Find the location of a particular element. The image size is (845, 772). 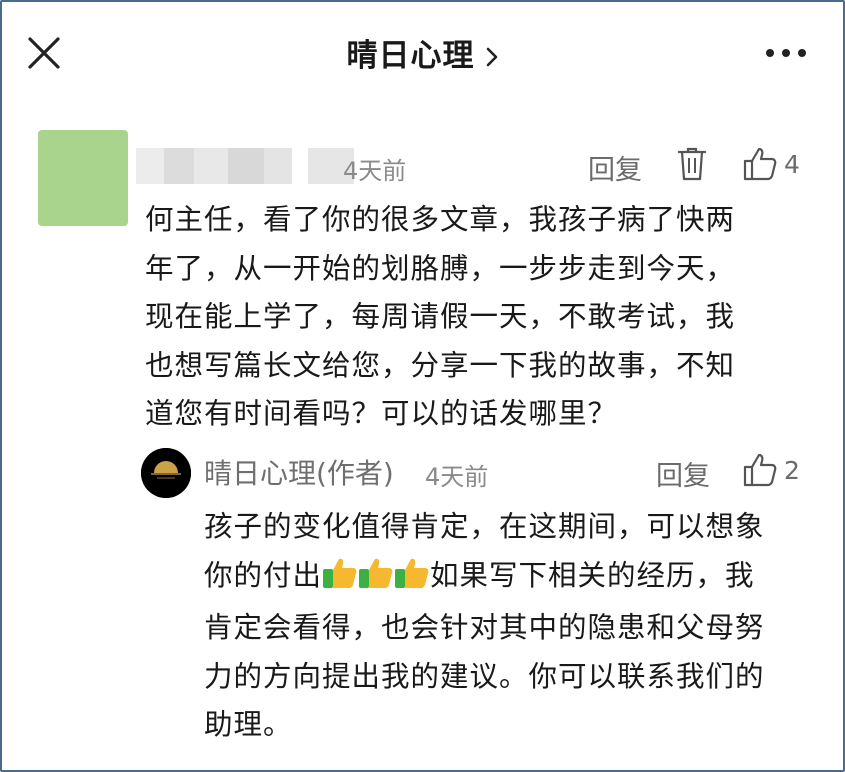

more-button is located at coordinates (786, 53).